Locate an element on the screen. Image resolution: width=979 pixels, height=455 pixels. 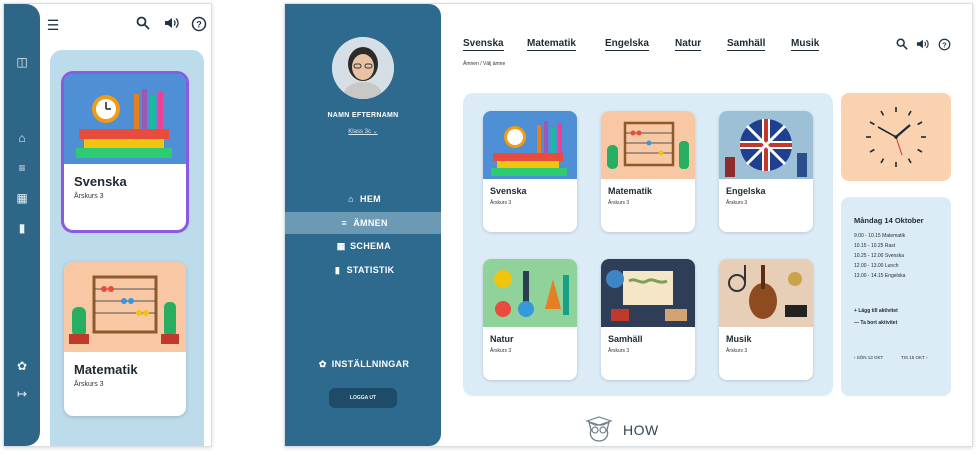
subject-card-natur: Natur Årskurs 3 is located at coordinates (530, 319).